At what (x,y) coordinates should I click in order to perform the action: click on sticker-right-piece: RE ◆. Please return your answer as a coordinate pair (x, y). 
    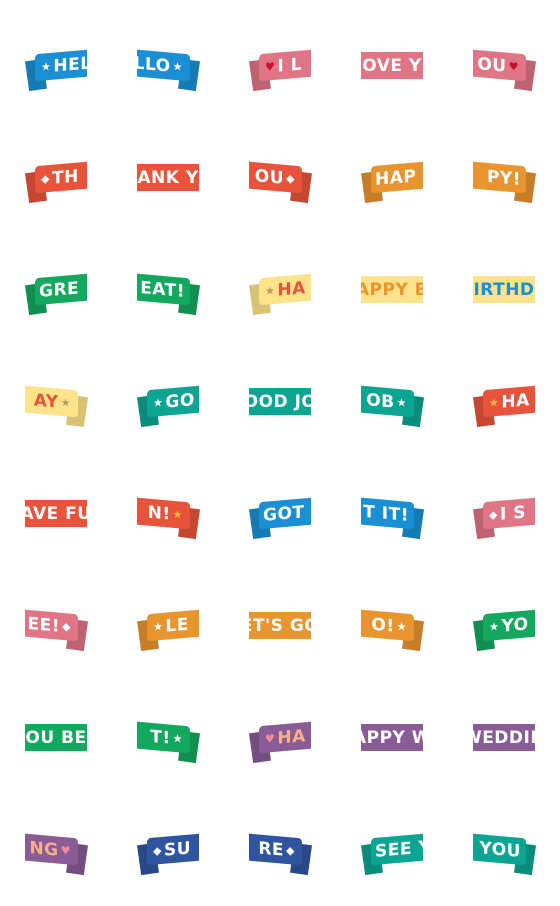
    Looking at the image, I should click on (280, 850).